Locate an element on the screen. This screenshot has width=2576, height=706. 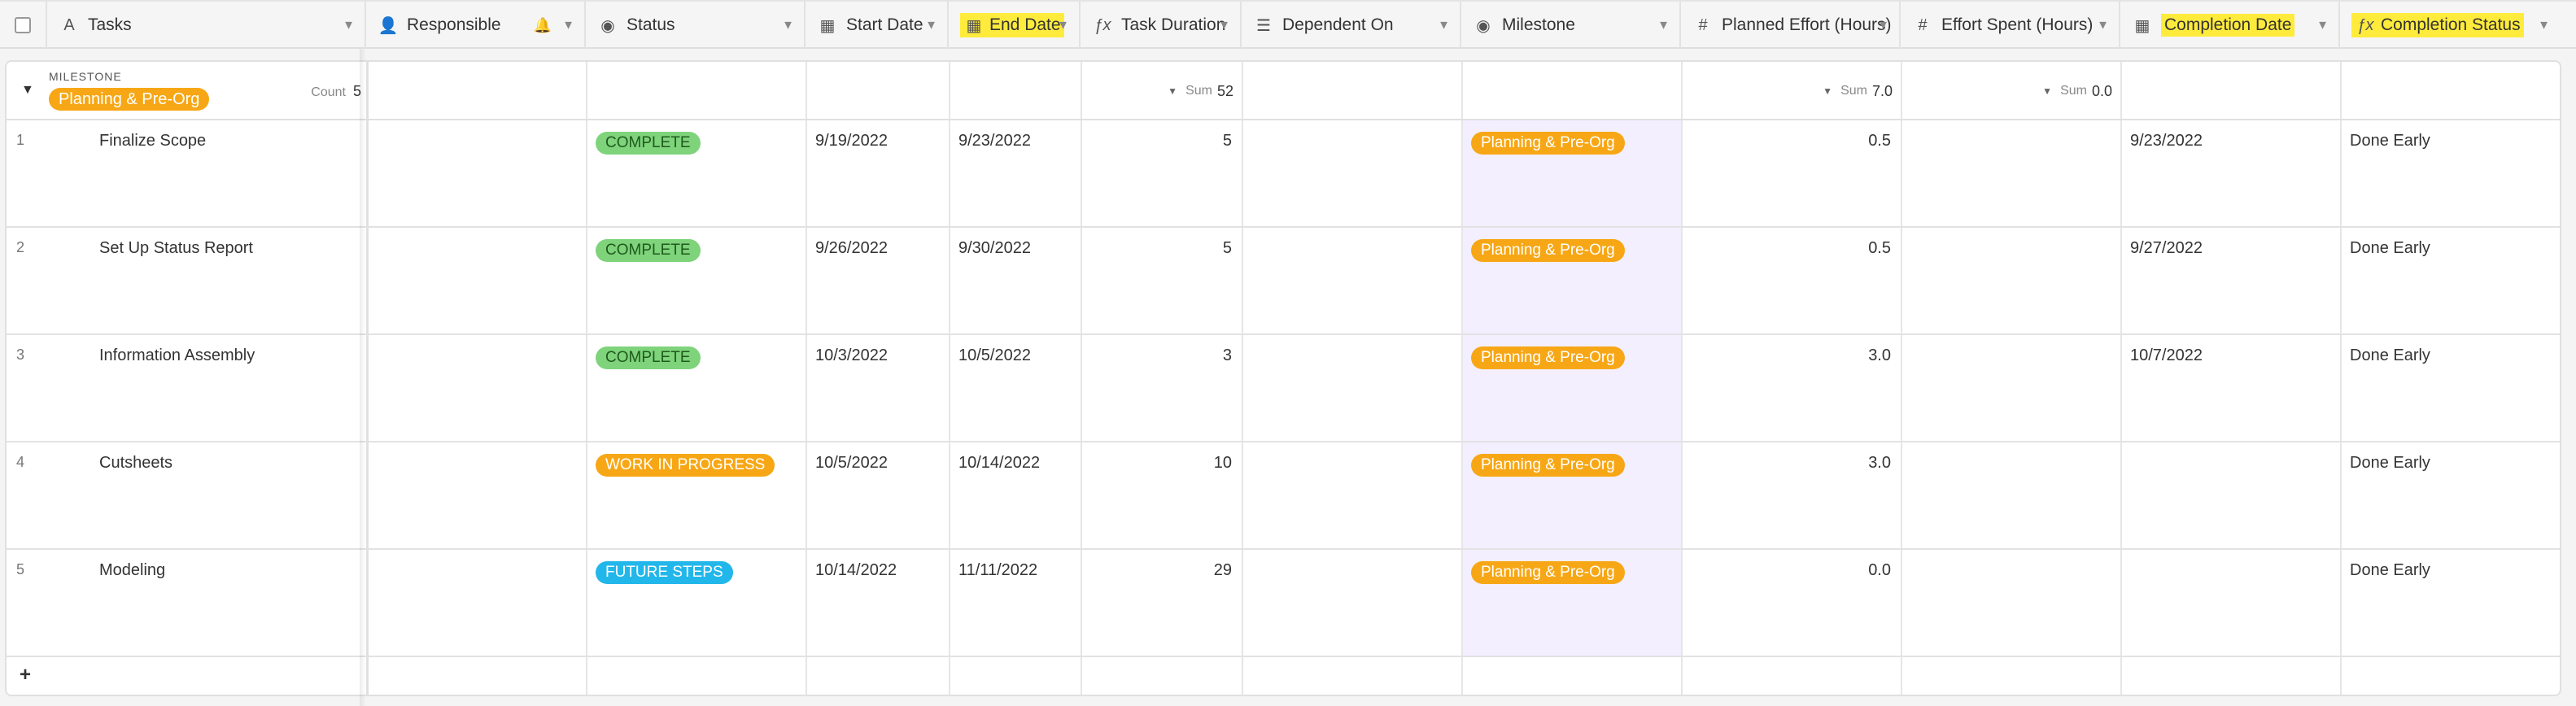
completion-date-cell: 9/27/2022 is located at coordinates (2230, 280).